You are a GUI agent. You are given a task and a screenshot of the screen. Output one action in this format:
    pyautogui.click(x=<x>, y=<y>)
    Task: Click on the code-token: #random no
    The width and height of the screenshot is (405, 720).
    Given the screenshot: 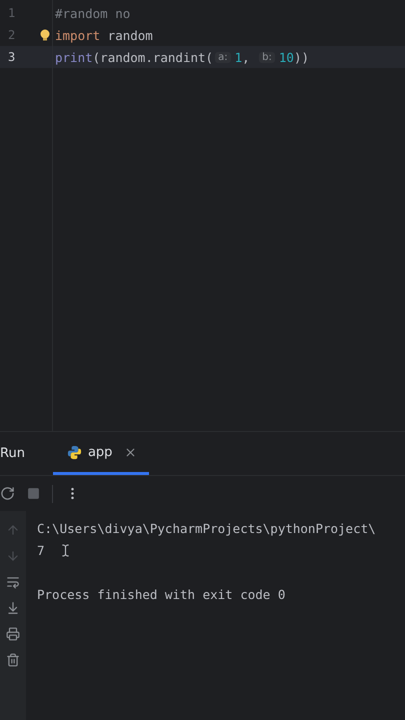 What is the action you would take?
    pyautogui.click(x=92, y=13)
    